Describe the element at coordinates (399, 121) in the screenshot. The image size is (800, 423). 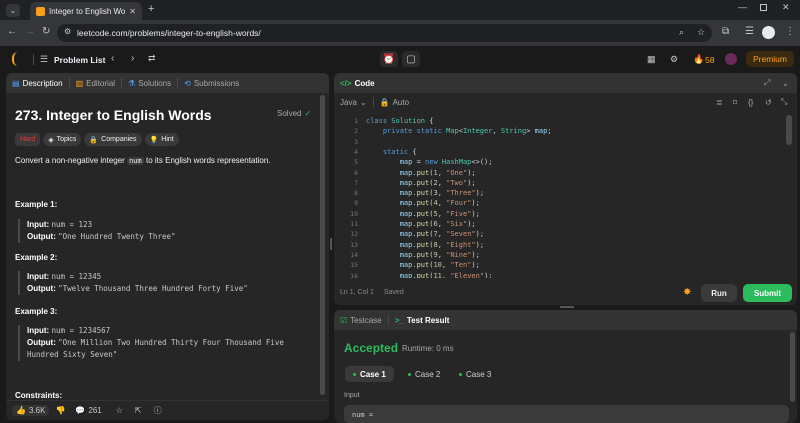
I see `code-line: class Solution {` at that location.